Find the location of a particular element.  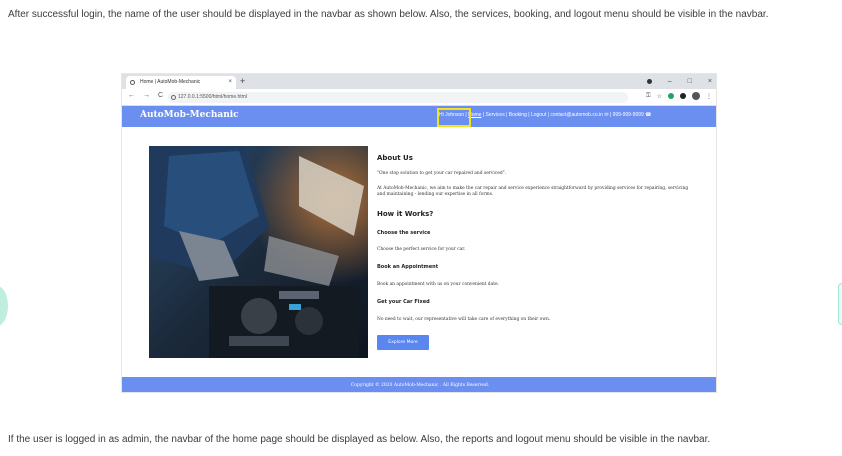

how-heading: How it Works? is located at coordinates (405, 214).